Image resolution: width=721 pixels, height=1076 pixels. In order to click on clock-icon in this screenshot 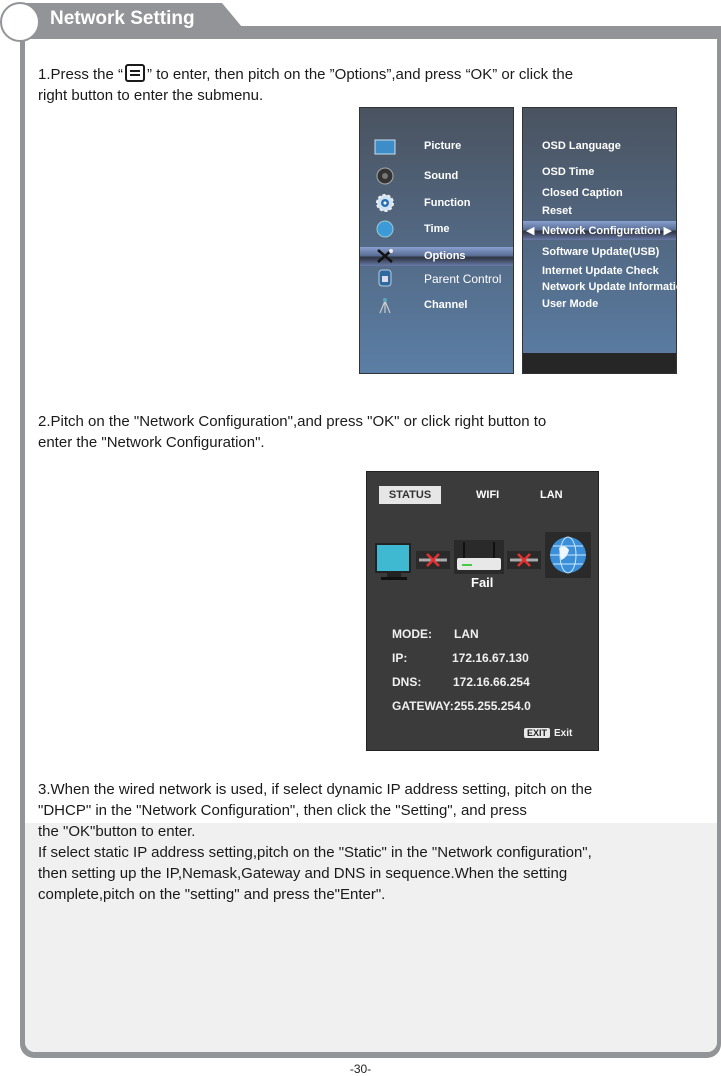, I will do `click(385, 229)`.